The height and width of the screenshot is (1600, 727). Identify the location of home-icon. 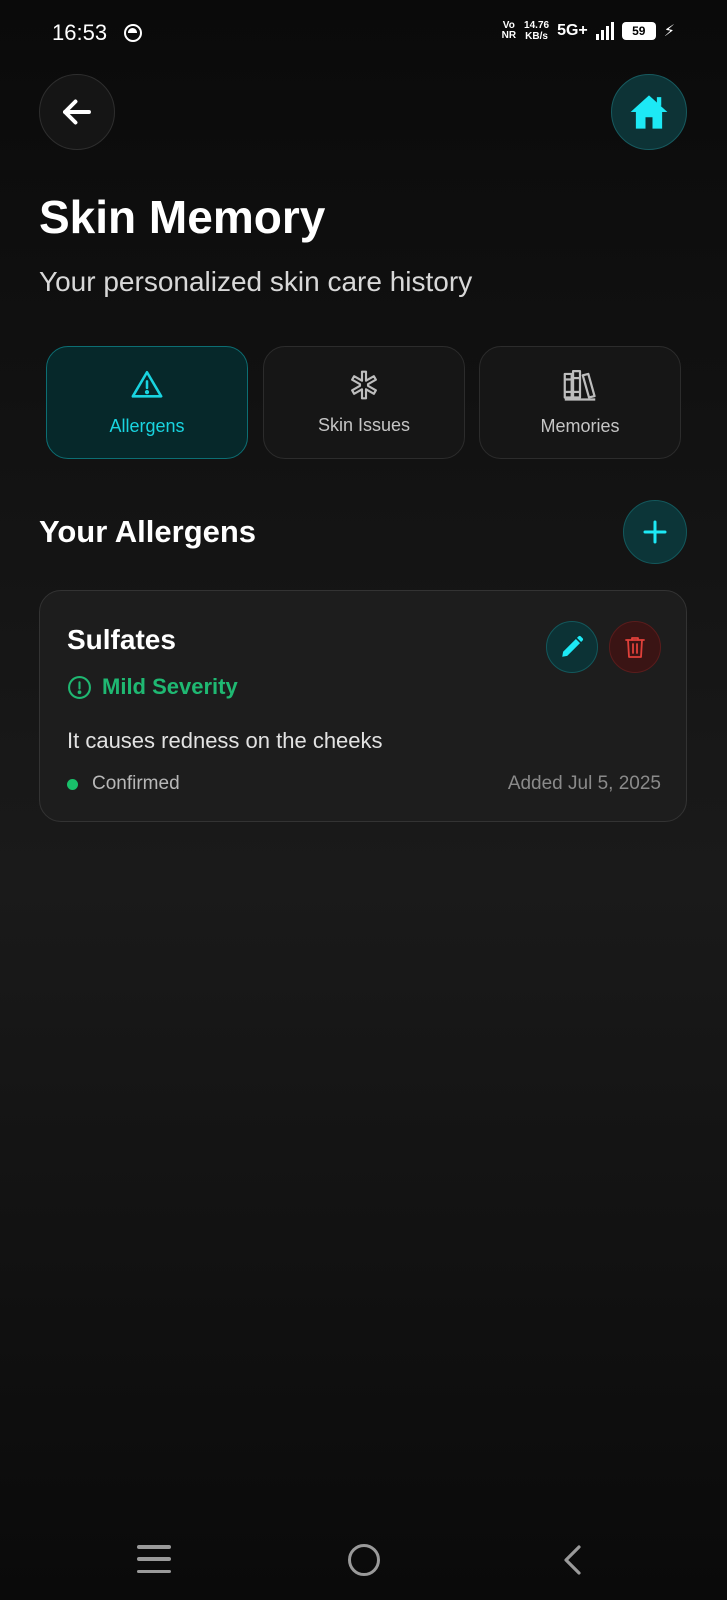
(649, 112).